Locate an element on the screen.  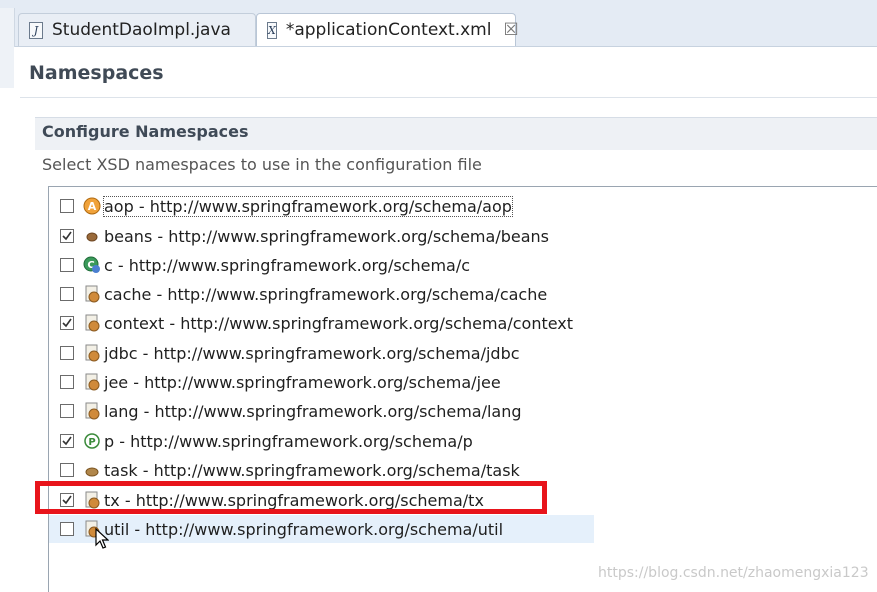
bean-icon is located at coordinates (92, 236).